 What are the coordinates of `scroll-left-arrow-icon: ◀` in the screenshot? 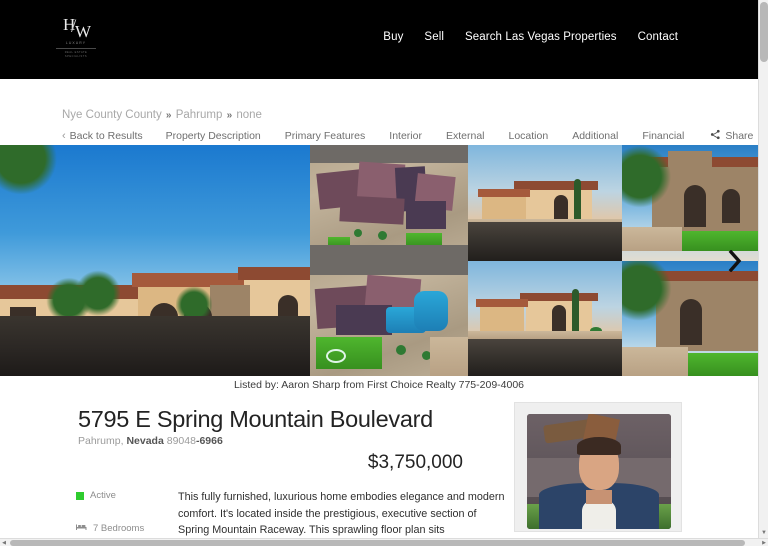 It's located at (4, 542).